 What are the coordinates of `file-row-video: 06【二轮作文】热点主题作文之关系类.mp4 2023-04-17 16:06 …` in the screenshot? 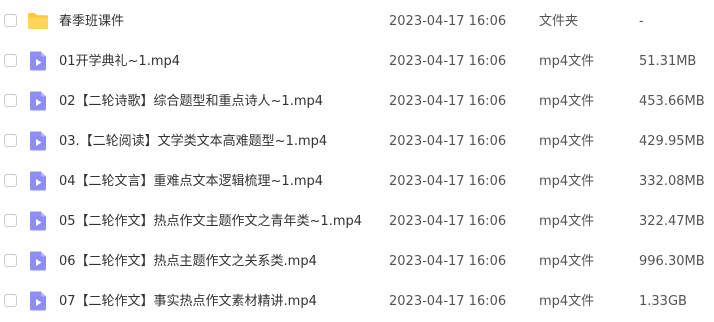 It's located at (357, 262).